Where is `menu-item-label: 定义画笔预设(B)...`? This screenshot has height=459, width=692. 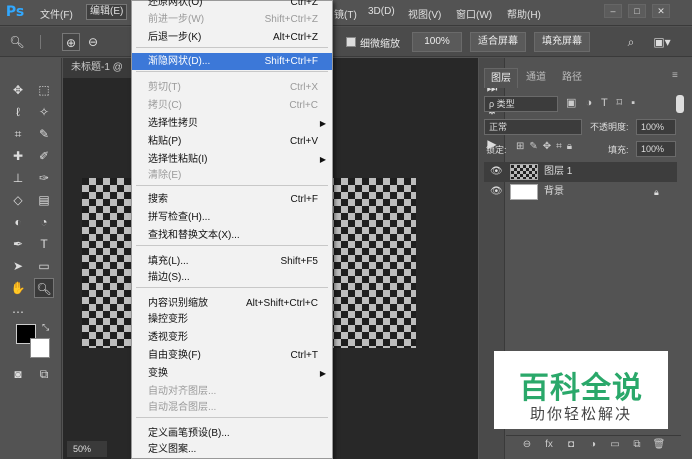
menu-item-label: 定义画笔预设(B)... is located at coordinates (189, 433).